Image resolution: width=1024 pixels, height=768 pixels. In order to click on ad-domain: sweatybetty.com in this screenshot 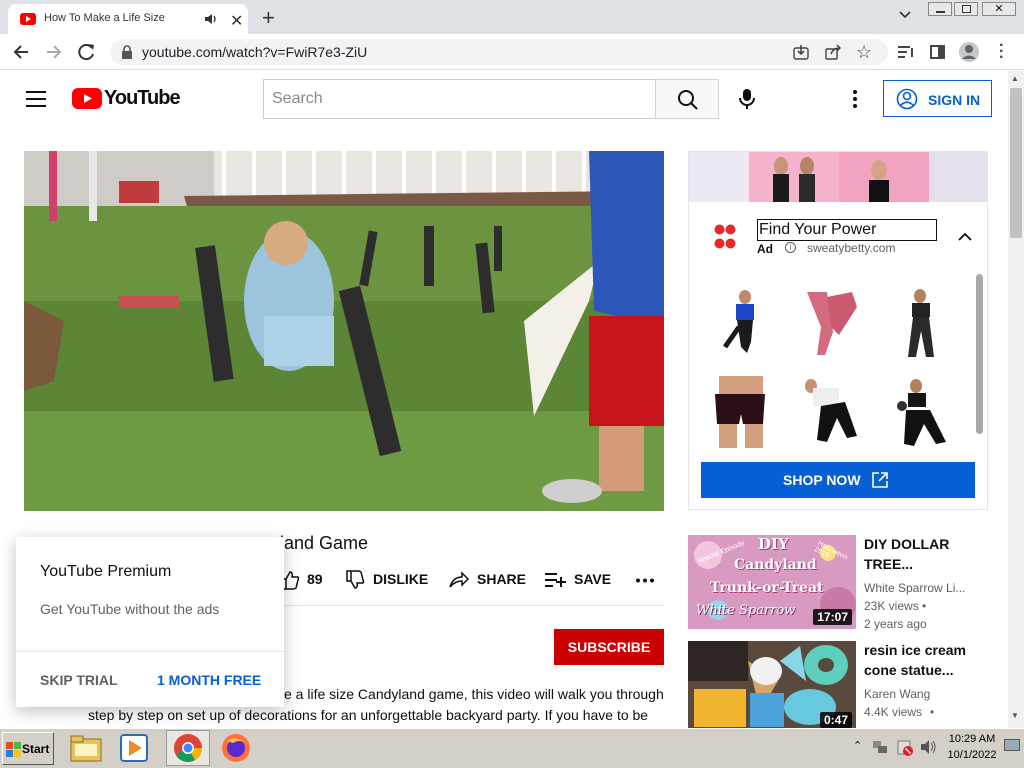, I will do `click(851, 248)`.